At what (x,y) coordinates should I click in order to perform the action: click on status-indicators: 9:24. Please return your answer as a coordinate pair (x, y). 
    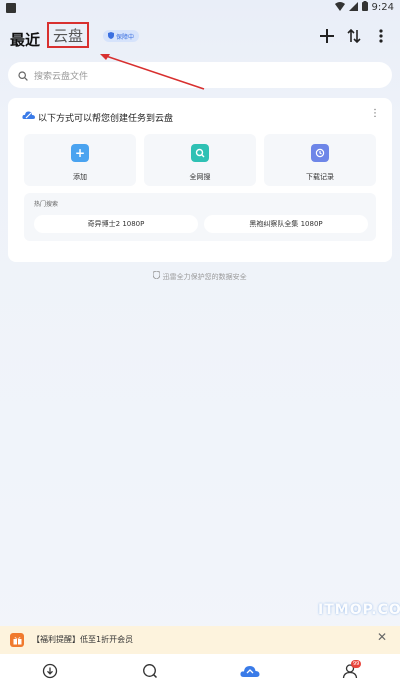
    Looking at the image, I should click on (364, 7).